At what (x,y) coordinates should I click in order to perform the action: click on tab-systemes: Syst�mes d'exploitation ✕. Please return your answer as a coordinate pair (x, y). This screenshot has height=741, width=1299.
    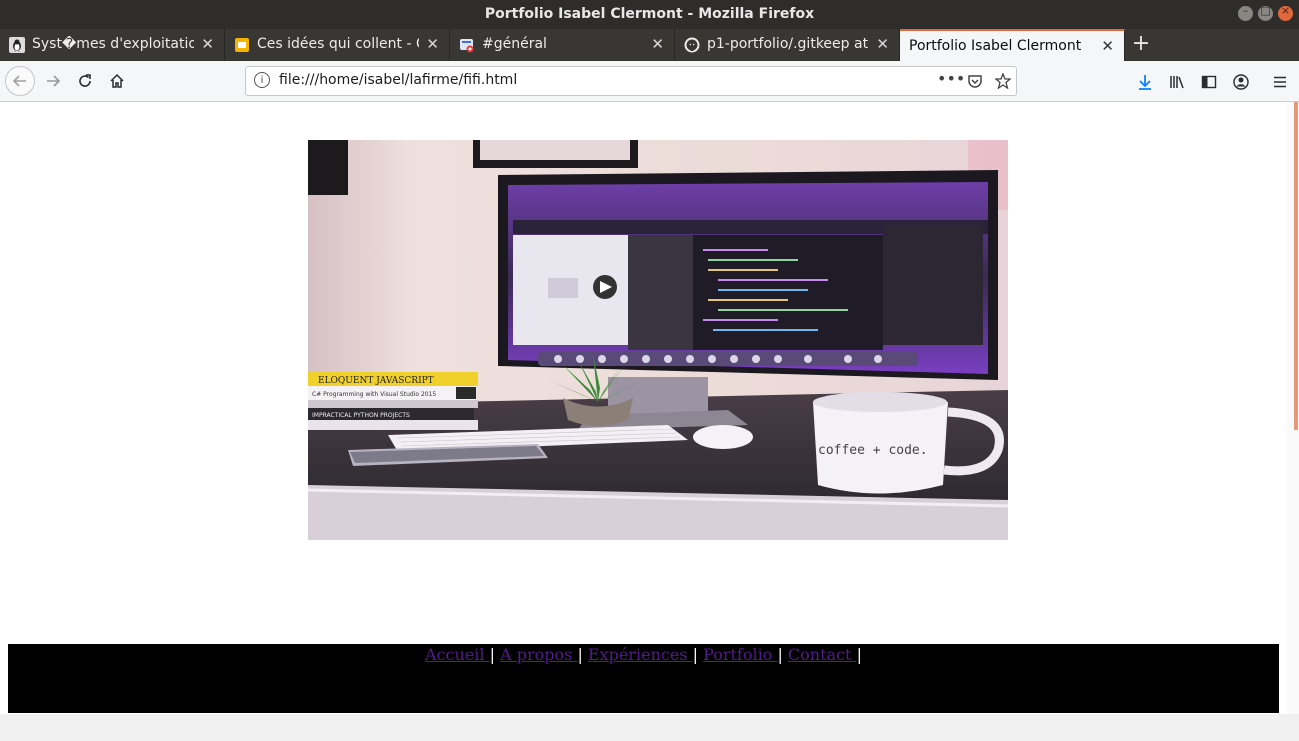
    Looking at the image, I should click on (112, 45).